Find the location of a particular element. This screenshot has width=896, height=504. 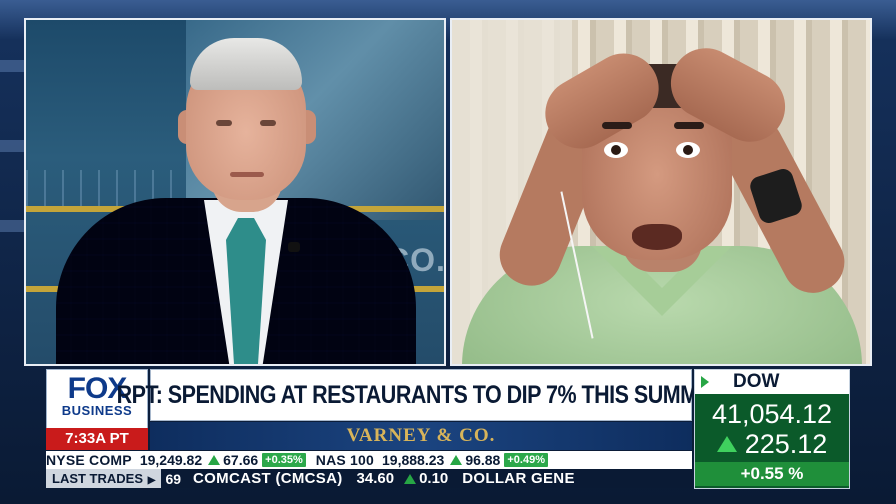

dow-value: 41,054.12 is located at coordinates (772, 414).